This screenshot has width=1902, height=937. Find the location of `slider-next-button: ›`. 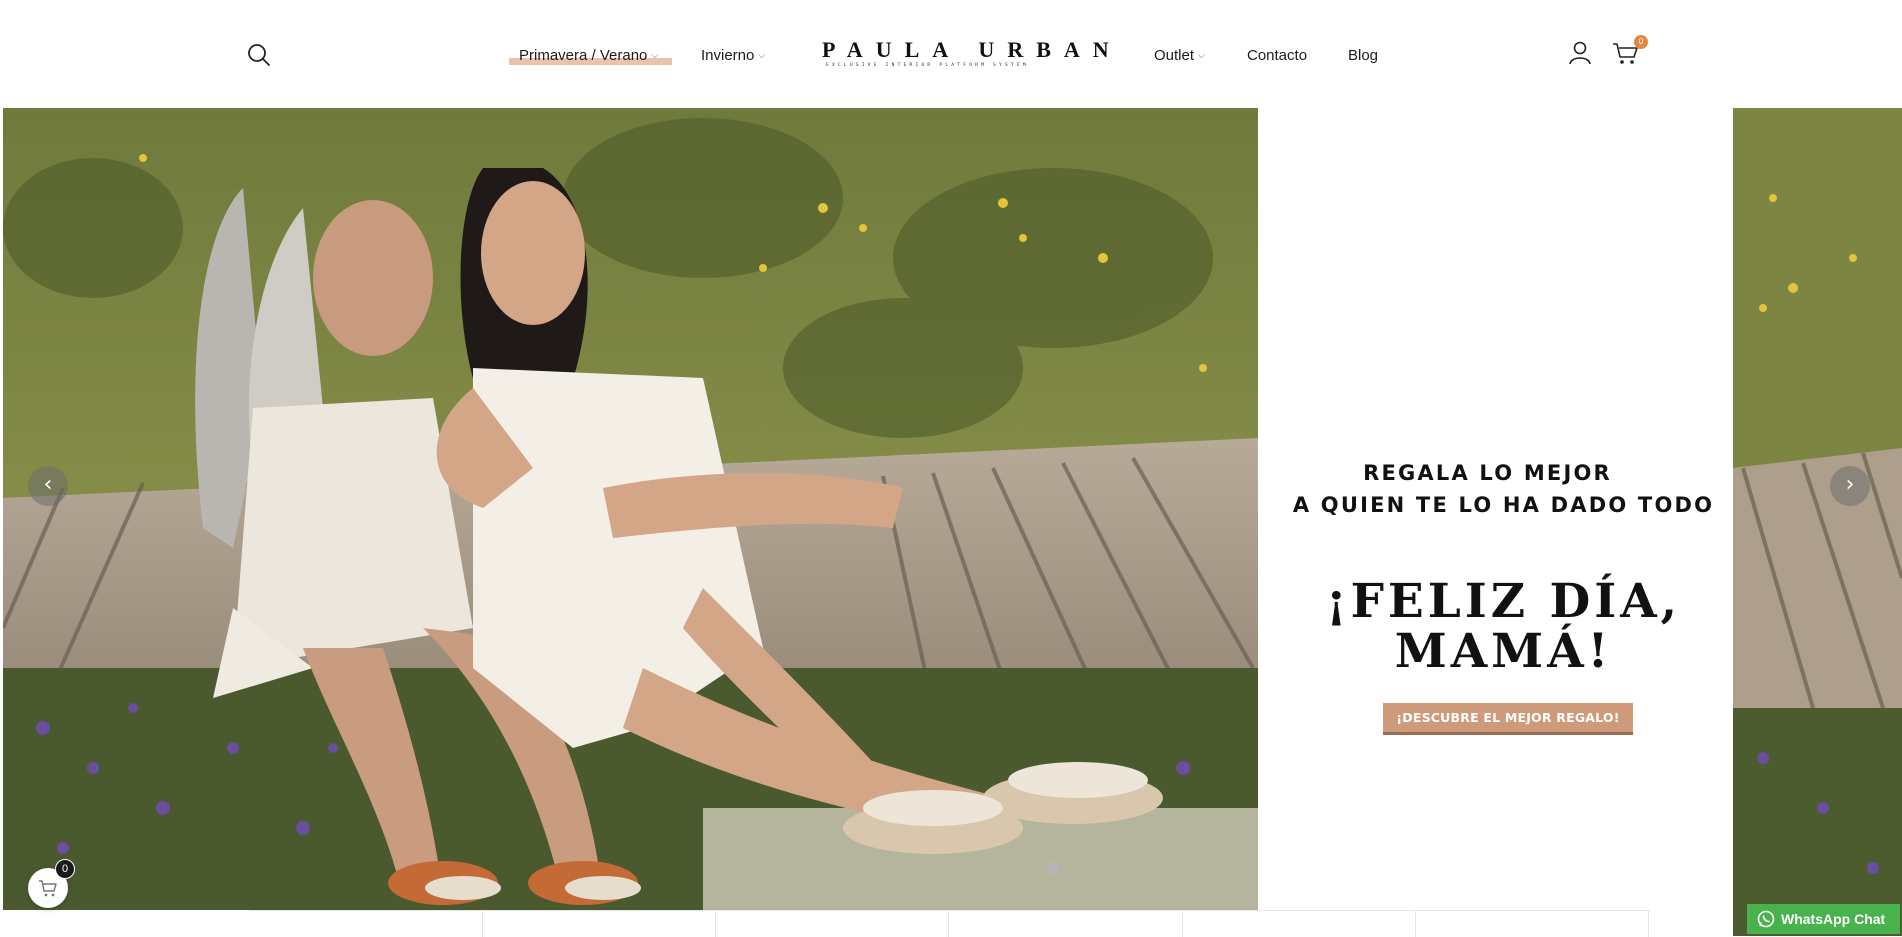

slider-next-button: › is located at coordinates (1850, 486).